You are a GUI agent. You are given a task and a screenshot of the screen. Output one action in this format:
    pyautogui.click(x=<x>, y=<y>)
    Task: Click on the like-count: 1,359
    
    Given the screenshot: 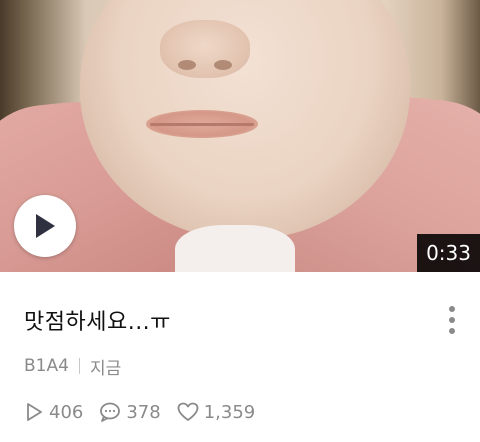 What is the action you would take?
    pyautogui.click(x=216, y=412)
    